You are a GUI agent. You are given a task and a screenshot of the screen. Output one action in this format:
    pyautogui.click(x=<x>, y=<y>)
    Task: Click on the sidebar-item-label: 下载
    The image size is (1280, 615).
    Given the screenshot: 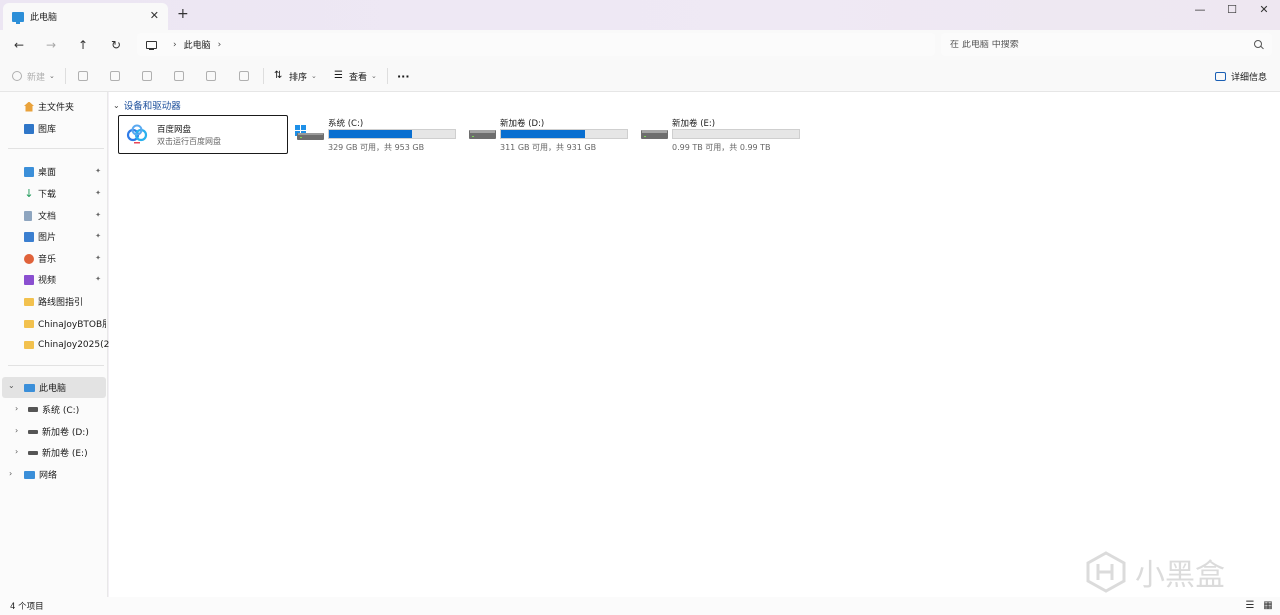 What is the action you would take?
    pyautogui.click(x=47, y=195)
    